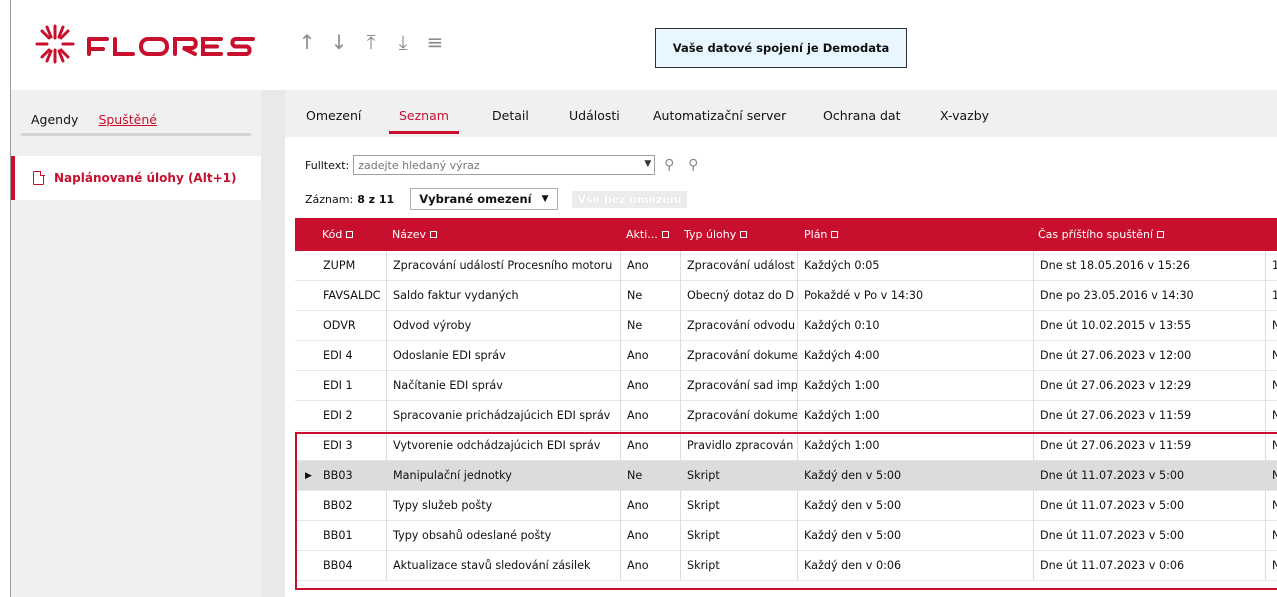  Describe the element at coordinates (739, 266) in the screenshot. I see `cell-typ: Zpracování událost` at that location.